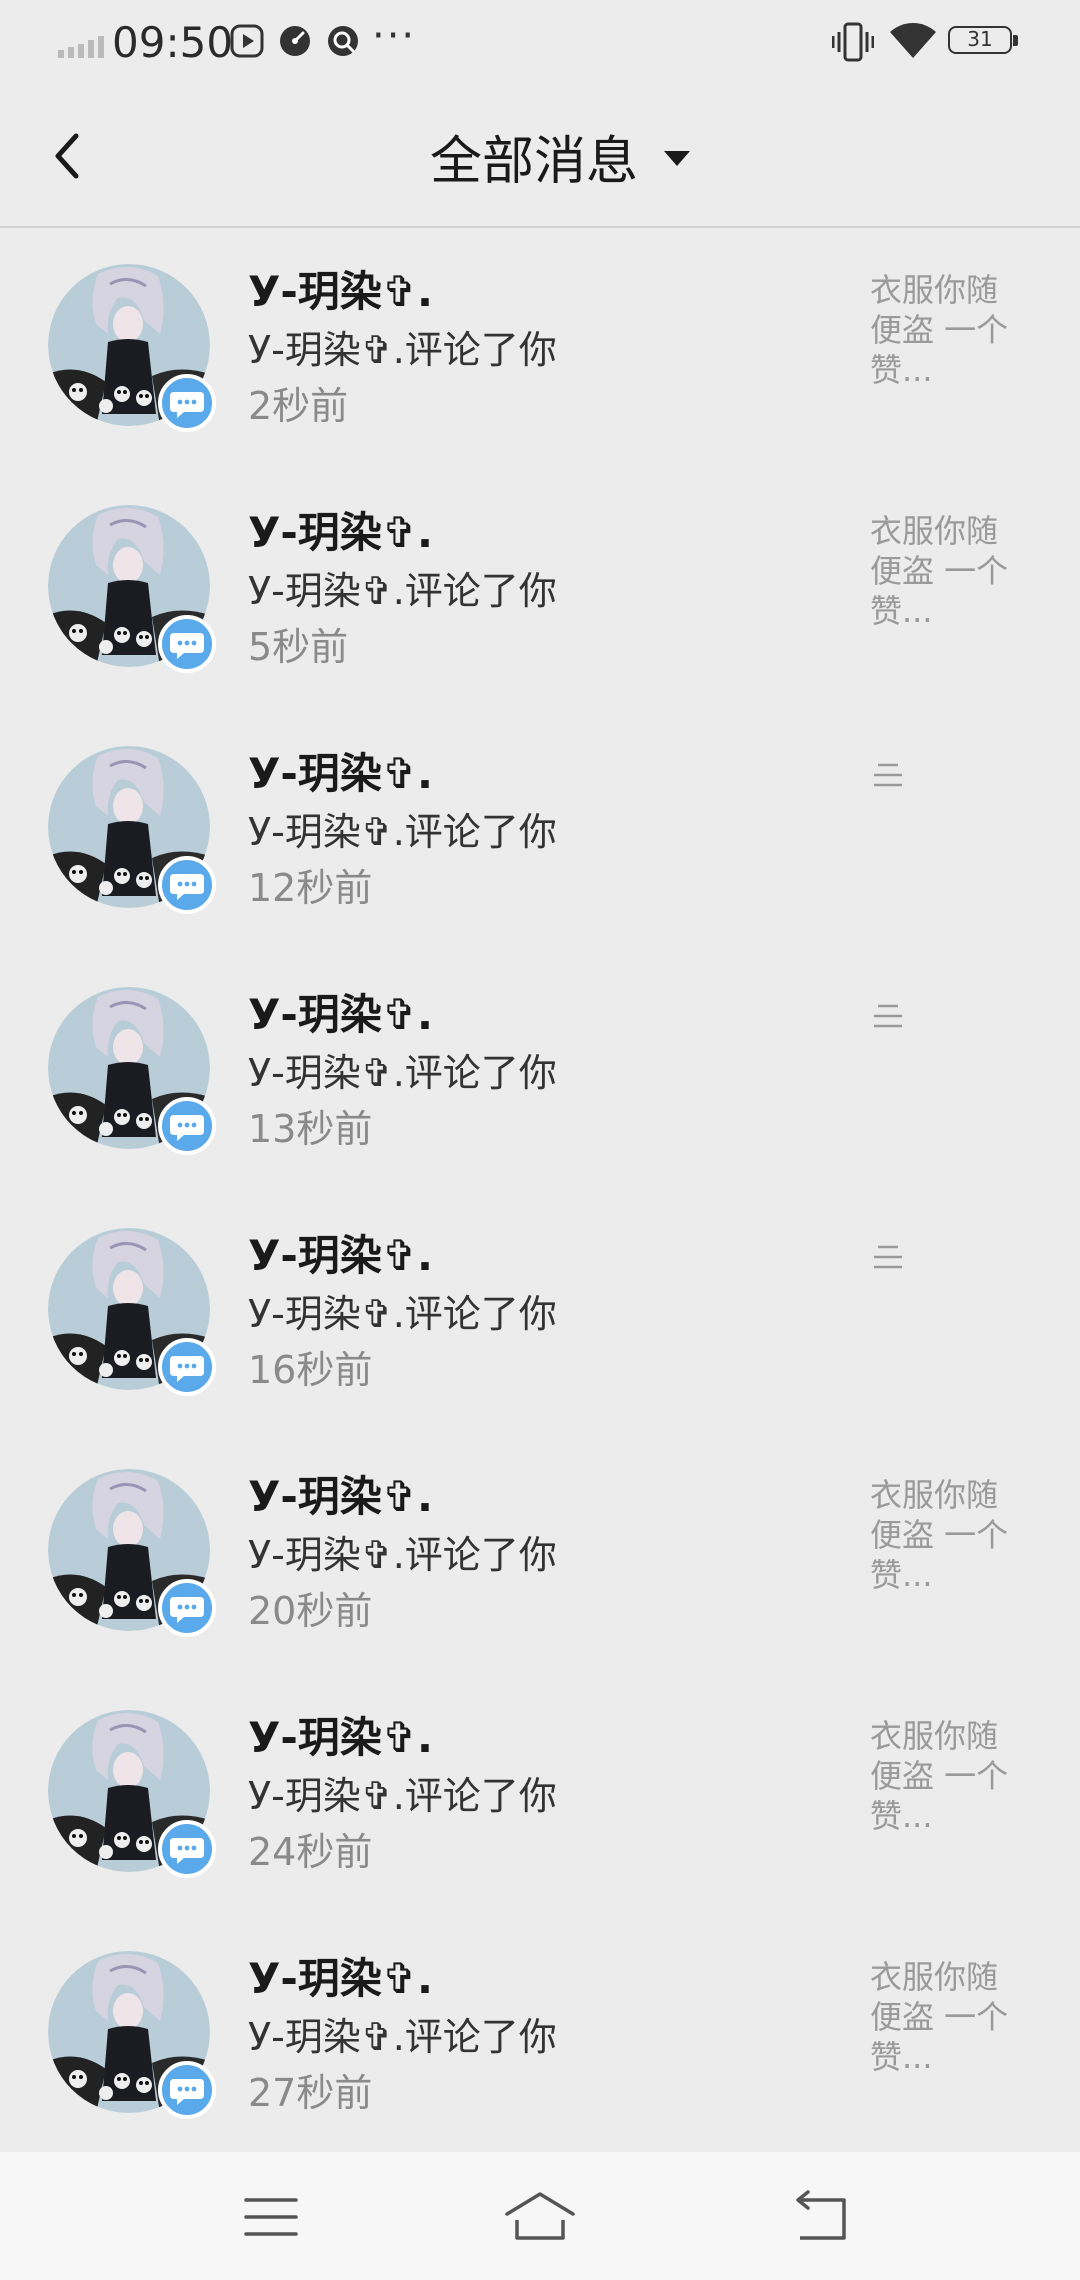 This screenshot has height=2280, width=1080. I want to click on message-row: У-玥染✞. У-玥染✞.评论了你 16秒前, so click(540, 1312).